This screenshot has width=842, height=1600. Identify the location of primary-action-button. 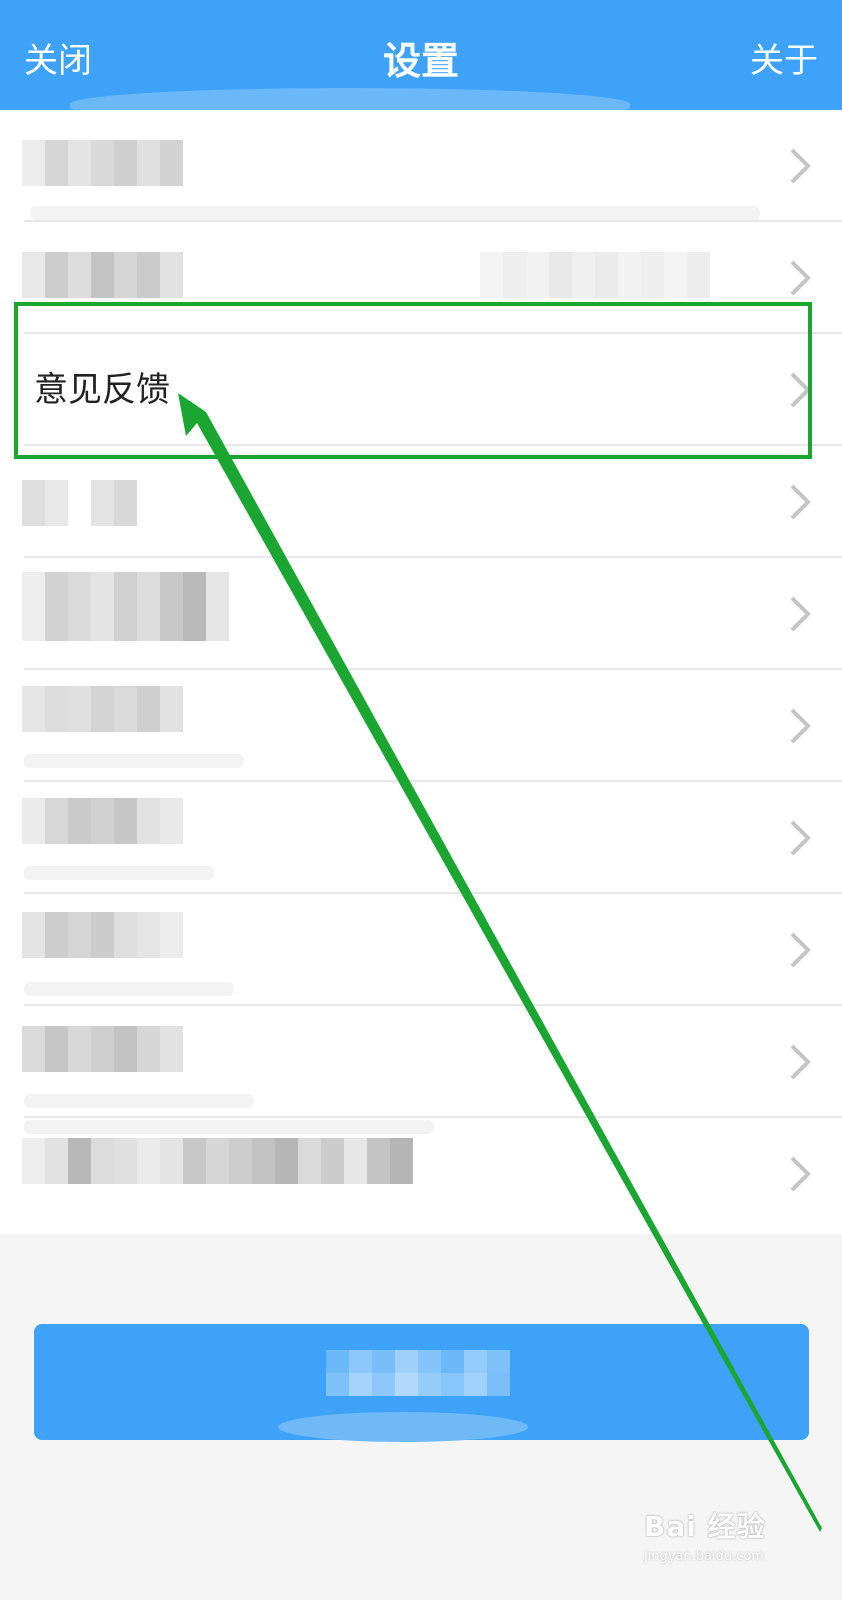
(421, 1383).